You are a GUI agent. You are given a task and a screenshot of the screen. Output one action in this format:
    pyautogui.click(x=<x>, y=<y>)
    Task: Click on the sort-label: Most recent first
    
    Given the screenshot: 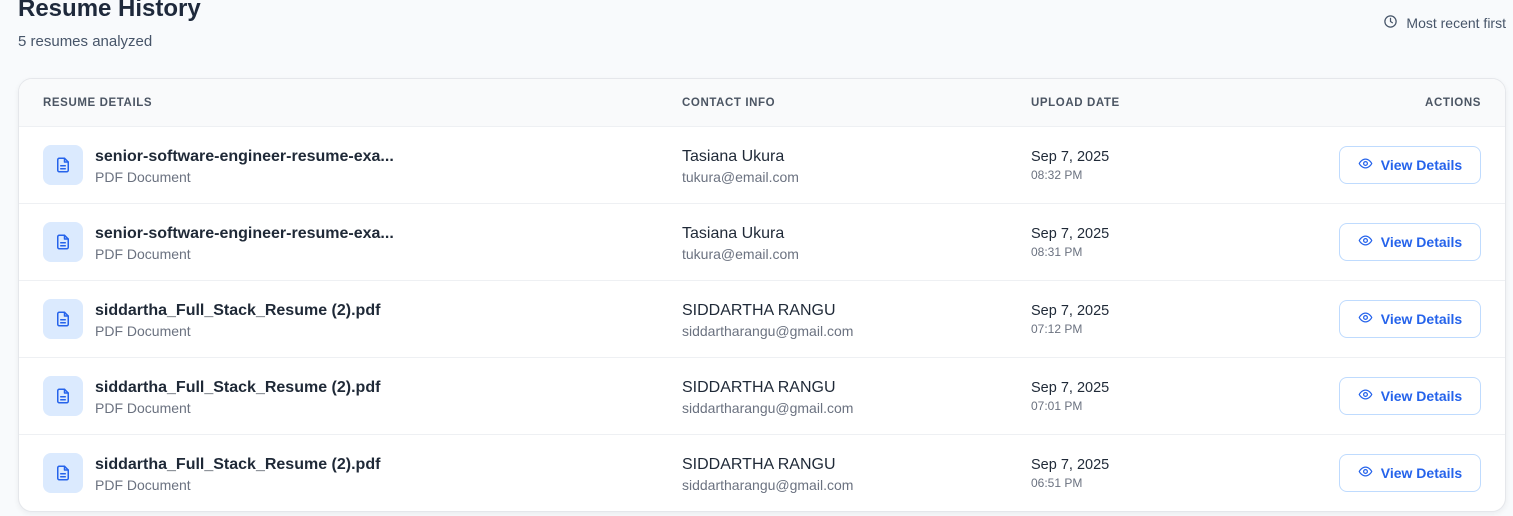 What is the action you would take?
    pyautogui.click(x=1456, y=23)
    